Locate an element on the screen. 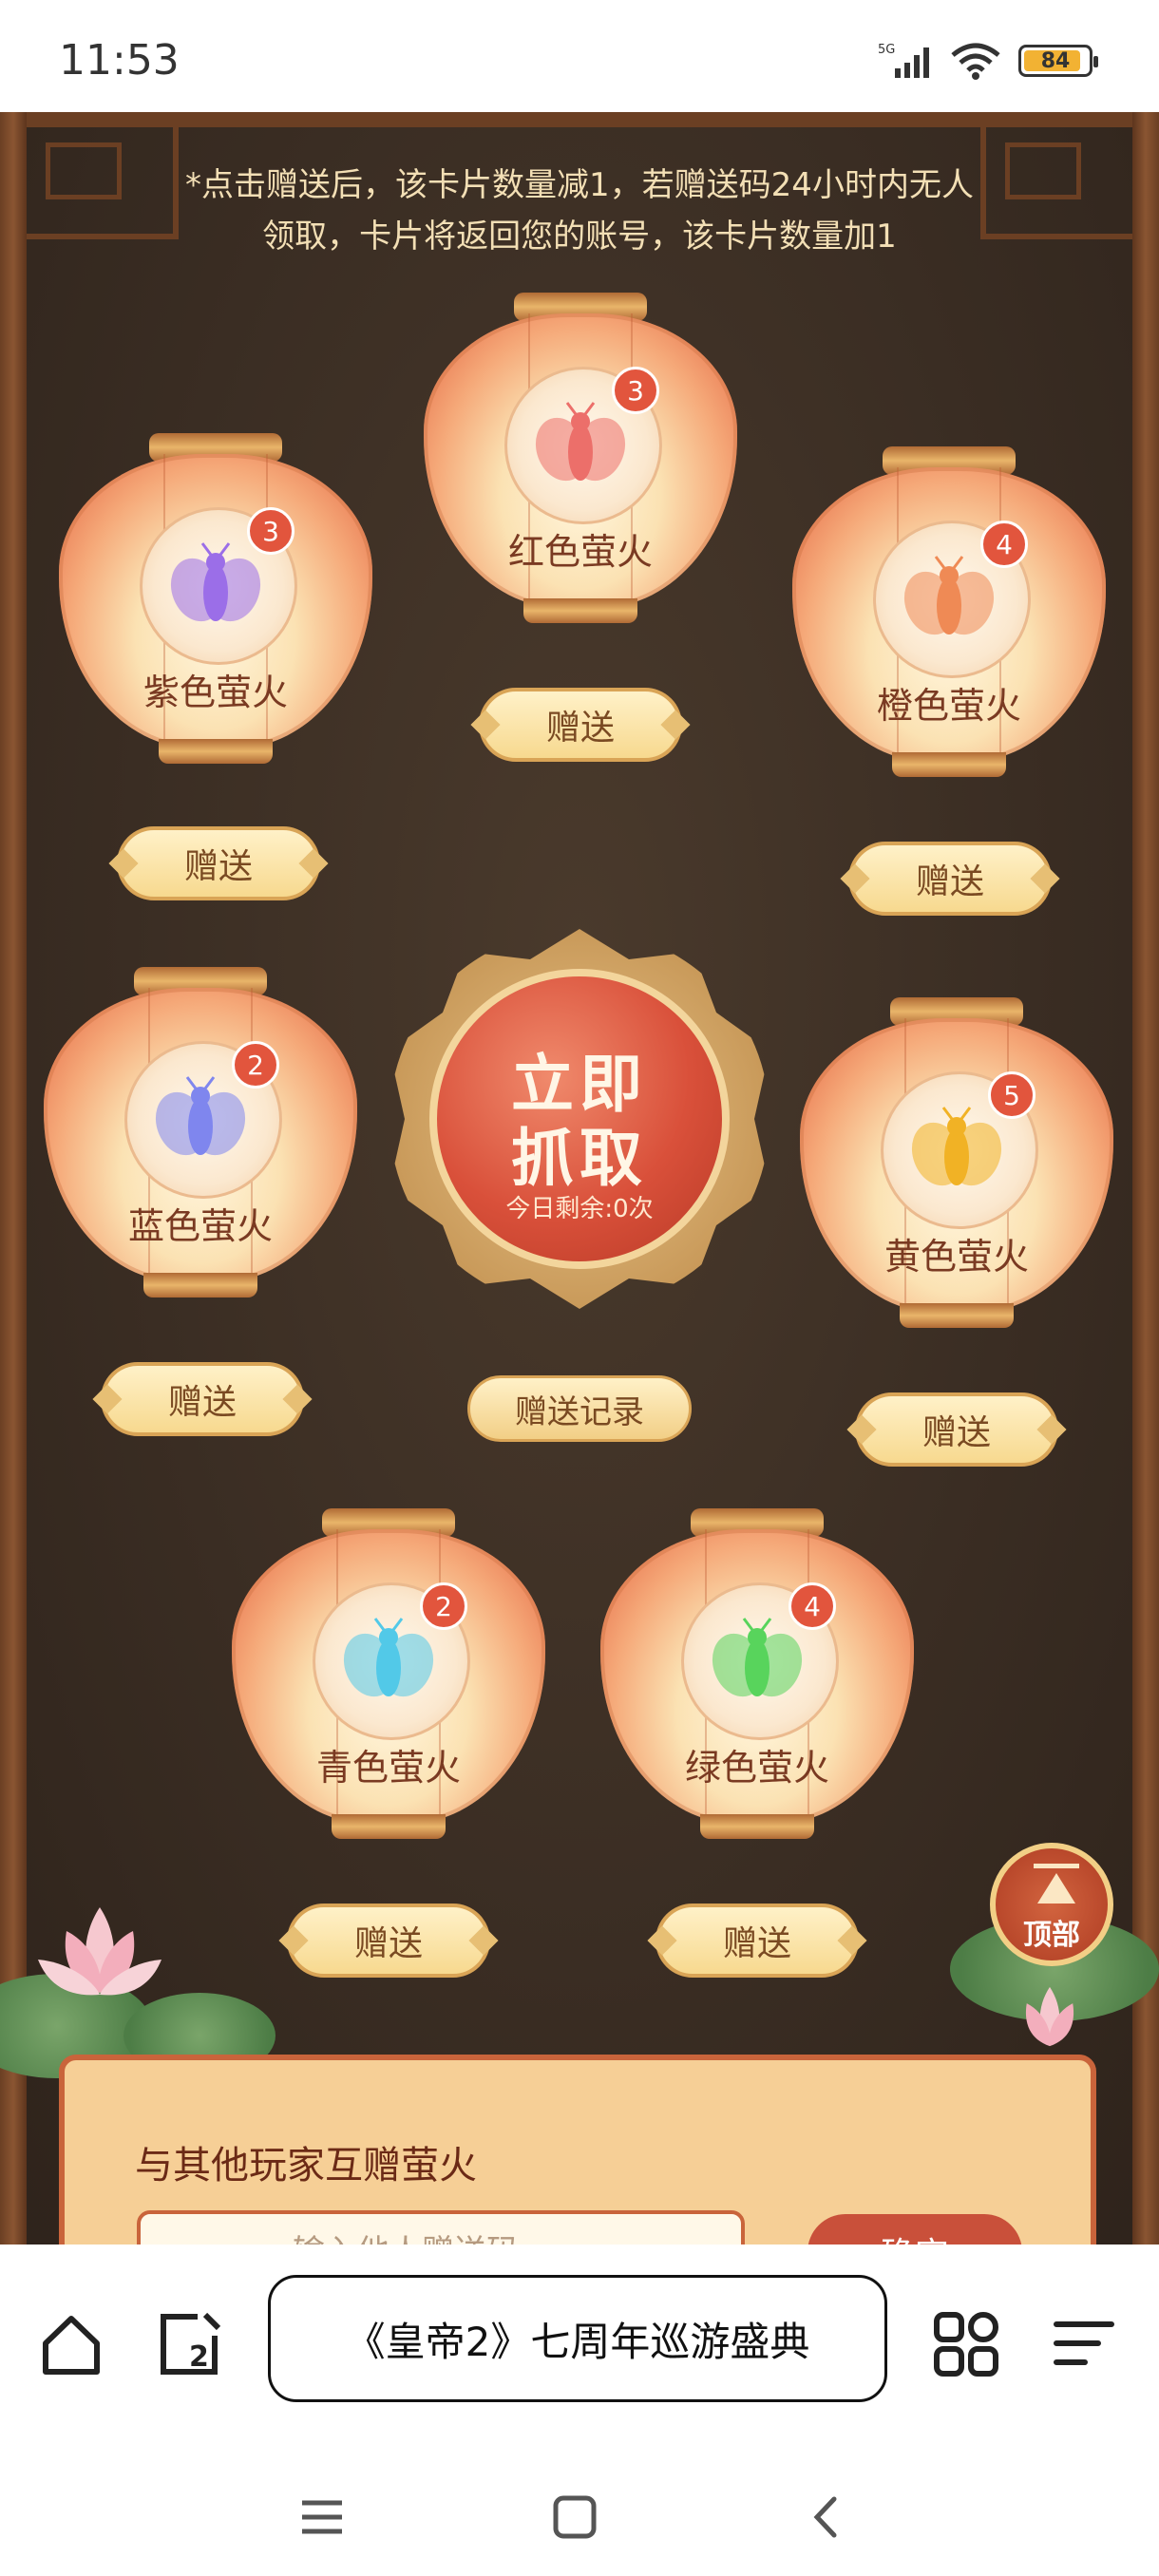  count-badge: 5 is located at coordinates (1012, 1095).